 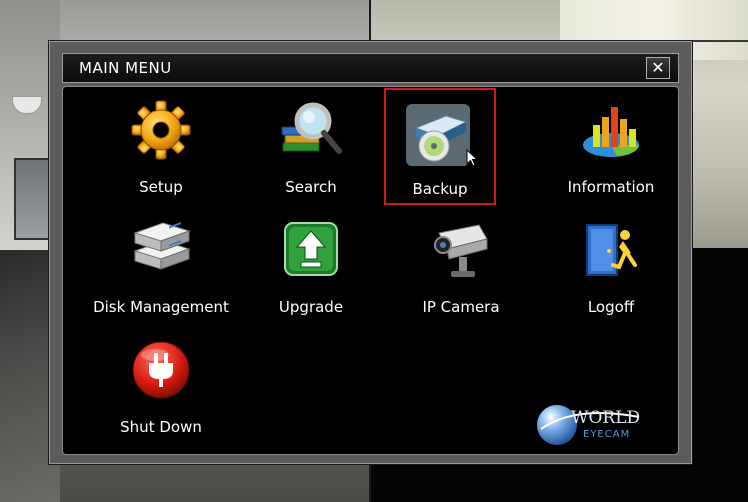 What do you see at coordinates (611, 187) in the screenshot?
I see `menu-item-label: Information` at bounding box center [611, 187].